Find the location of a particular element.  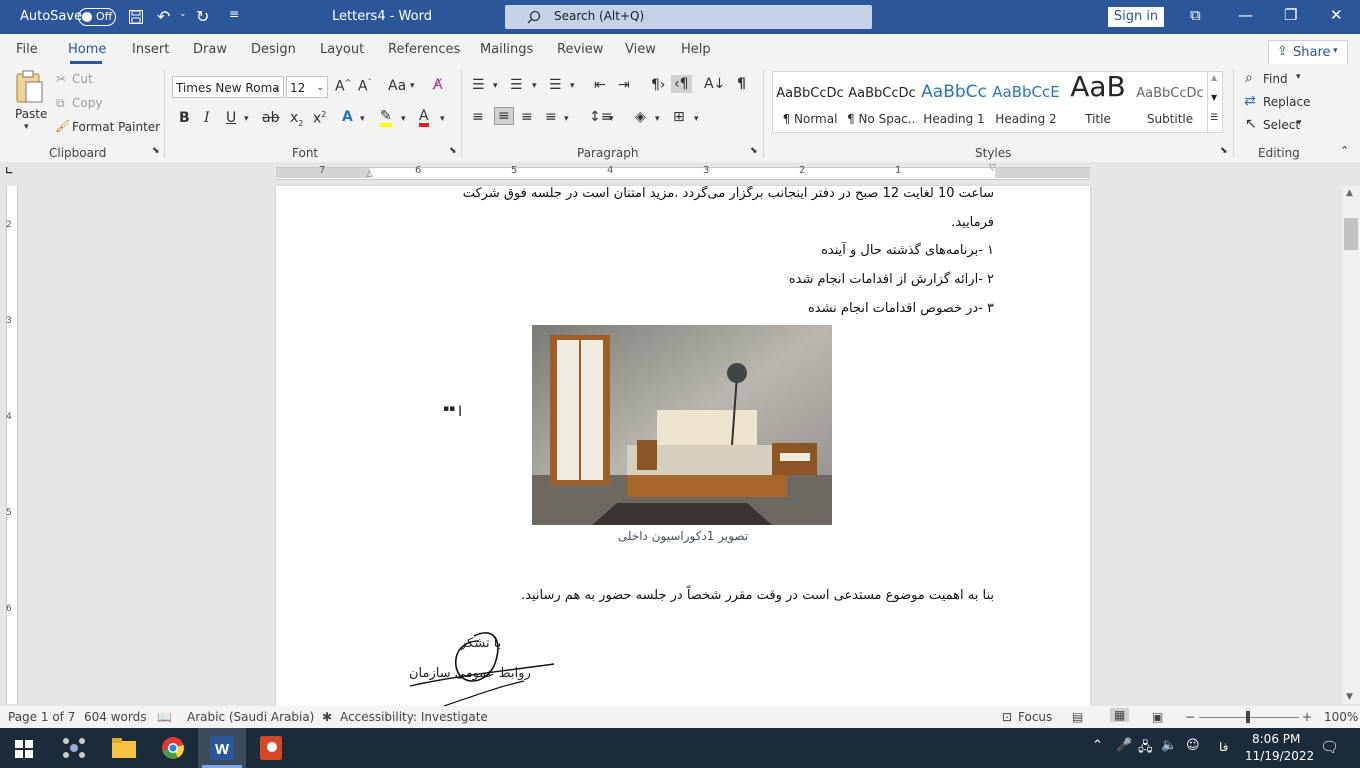

scroll-down-icon: ▼ is located at coordinates (1349, 697).